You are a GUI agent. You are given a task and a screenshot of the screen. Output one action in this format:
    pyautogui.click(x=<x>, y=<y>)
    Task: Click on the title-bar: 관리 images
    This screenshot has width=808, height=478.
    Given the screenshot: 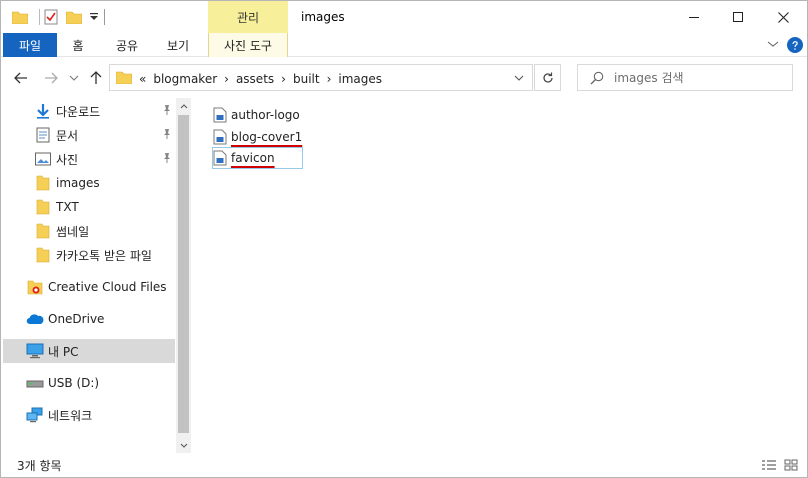 What is the action you would take?
    pyautogui.click(x=404, y=17)
    